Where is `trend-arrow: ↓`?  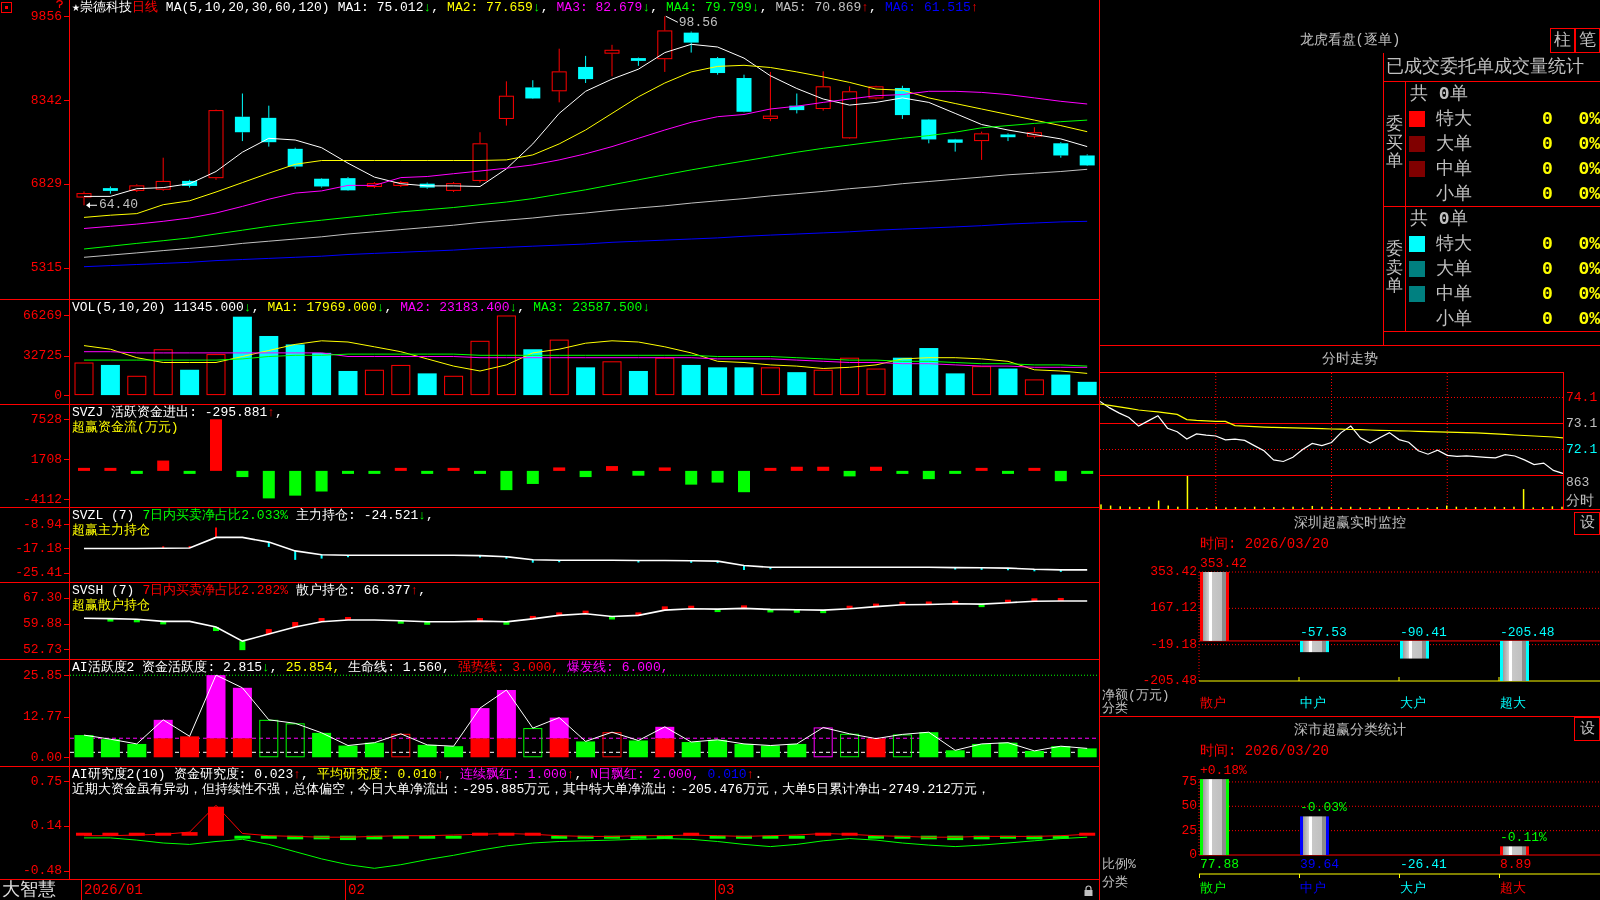
trend-arrow: ↓ is located at coordinates (646, 307).